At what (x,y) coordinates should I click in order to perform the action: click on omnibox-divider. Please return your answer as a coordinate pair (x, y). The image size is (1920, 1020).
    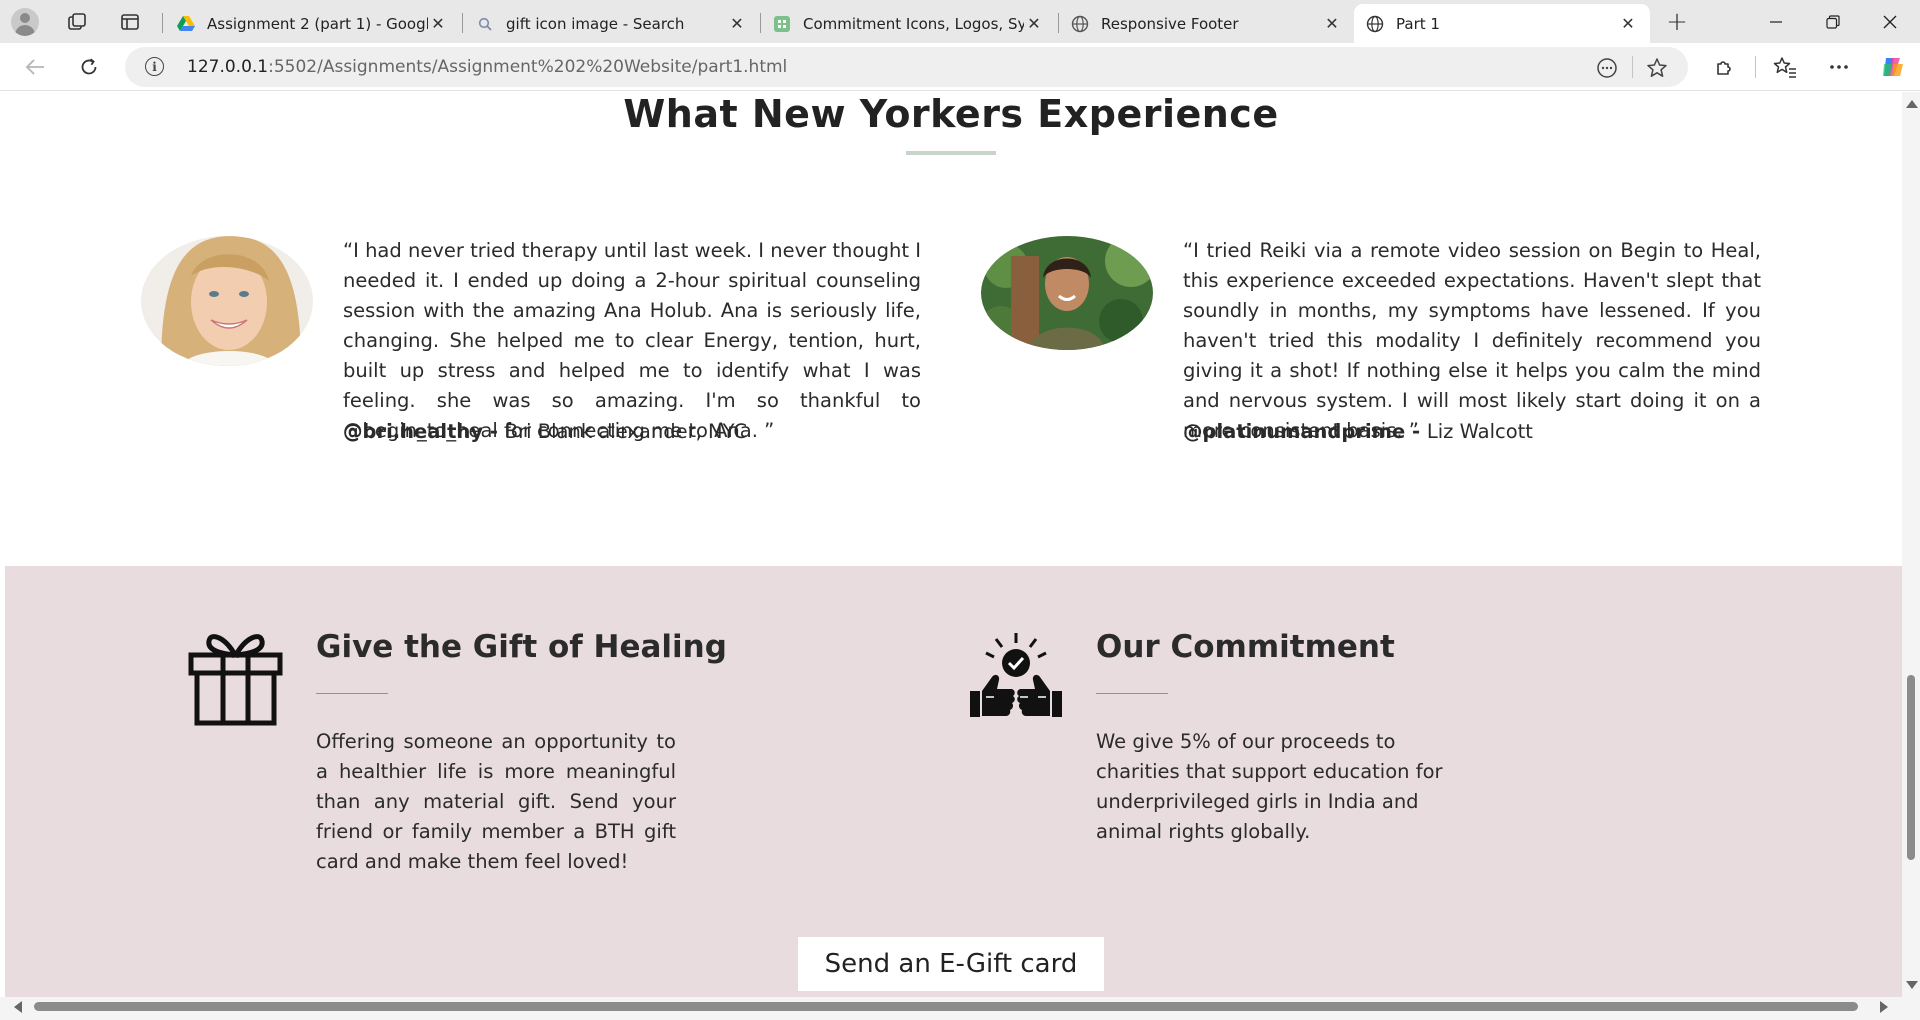
    Looking at the image, I should click on (1632, 67).